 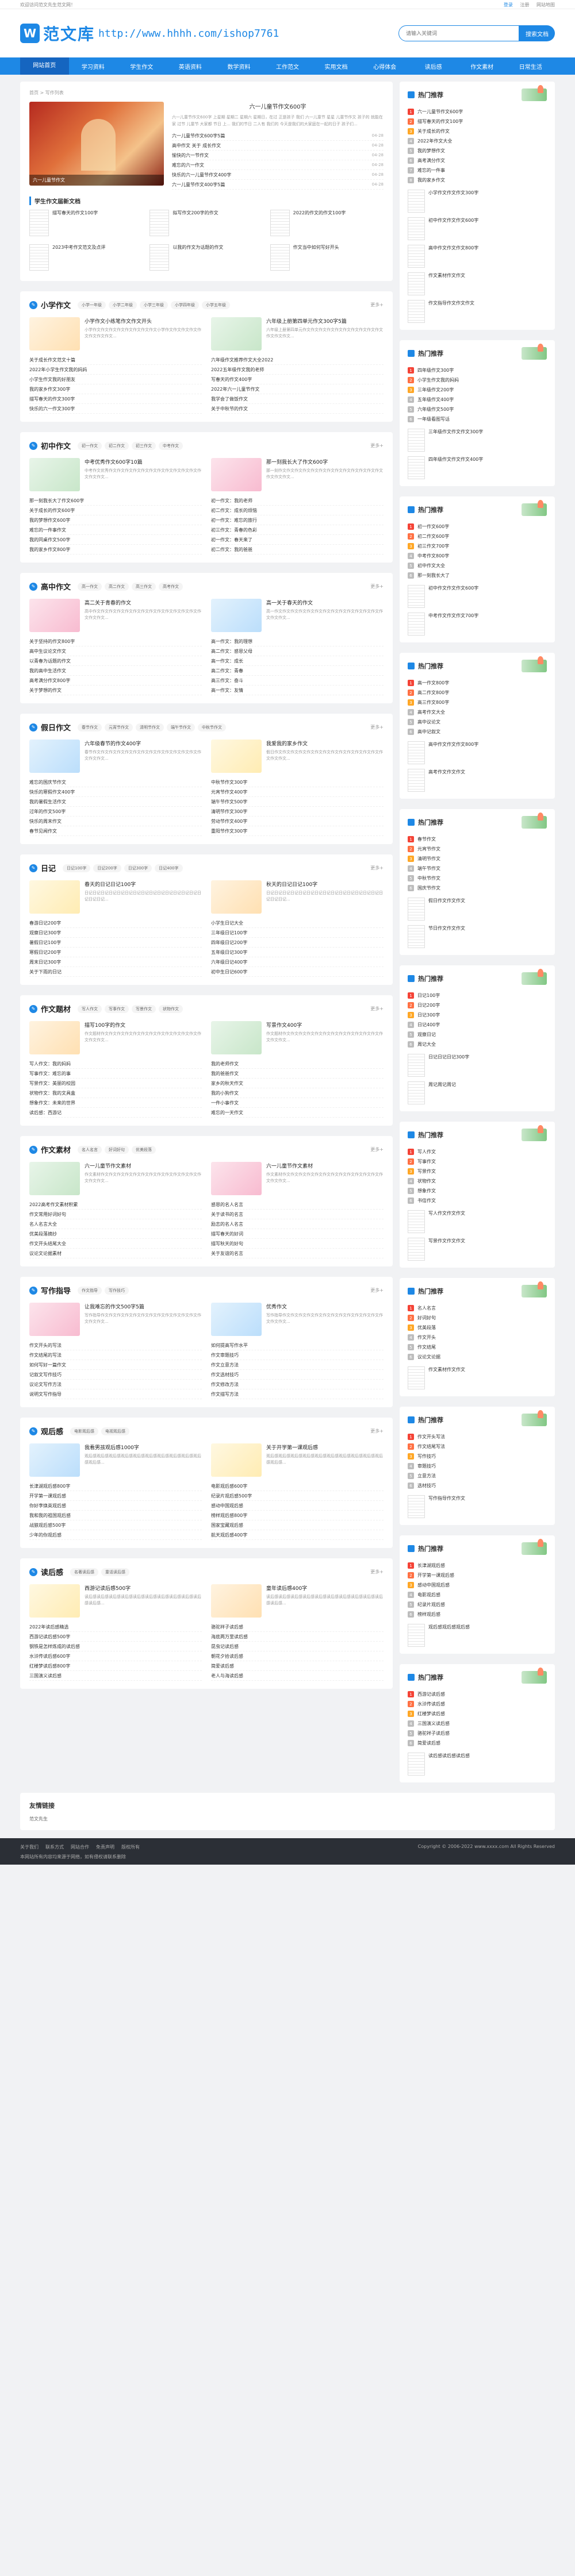 I want to click on list-item-title: 2022年六一儿童节作文, so click(x=297, y=389).